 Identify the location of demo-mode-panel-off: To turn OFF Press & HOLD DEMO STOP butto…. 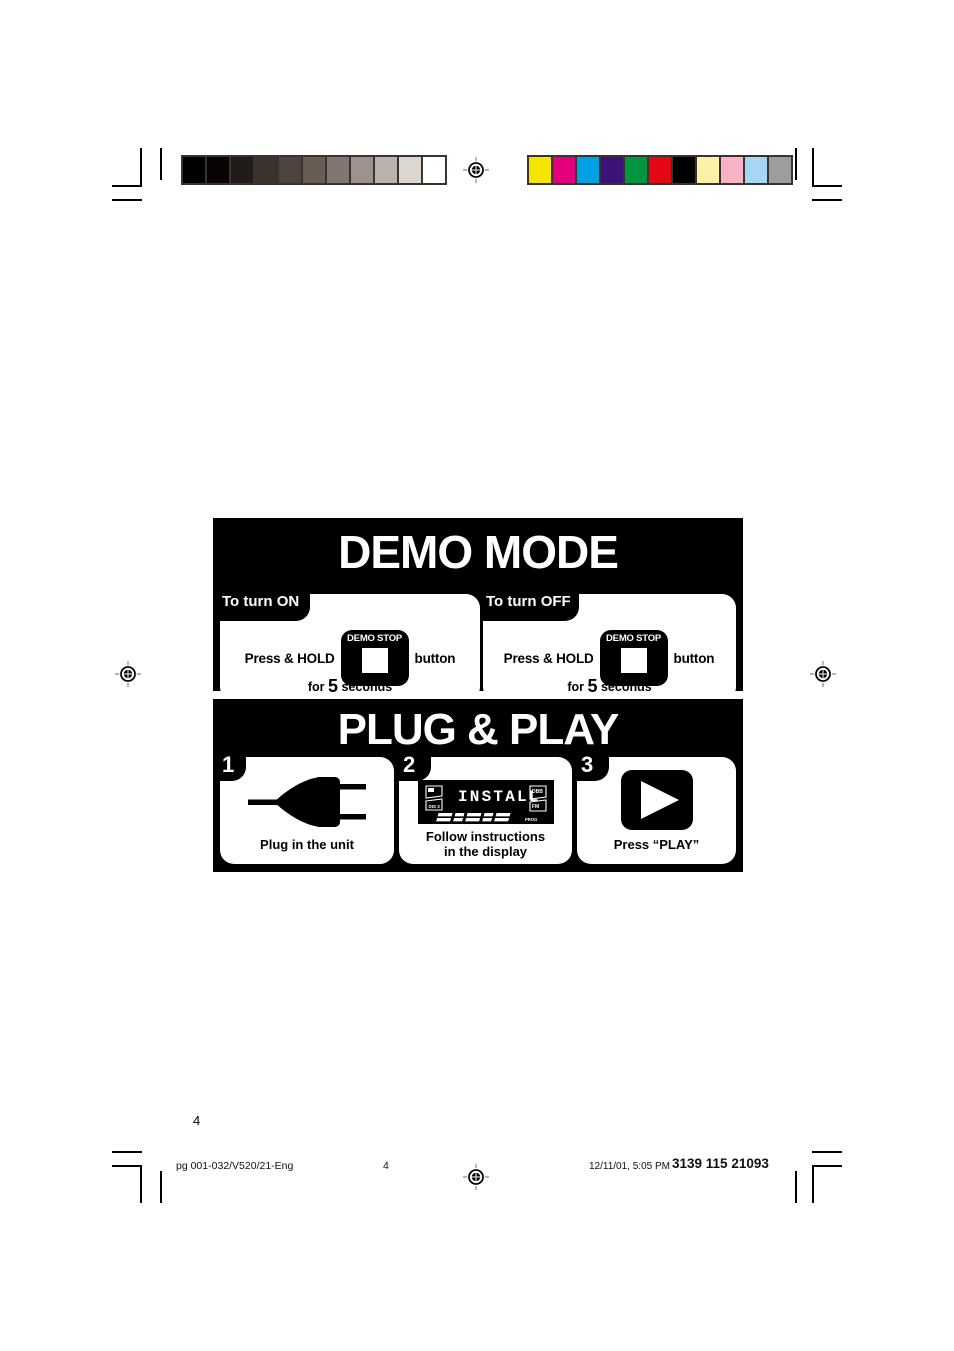
(609, 644).